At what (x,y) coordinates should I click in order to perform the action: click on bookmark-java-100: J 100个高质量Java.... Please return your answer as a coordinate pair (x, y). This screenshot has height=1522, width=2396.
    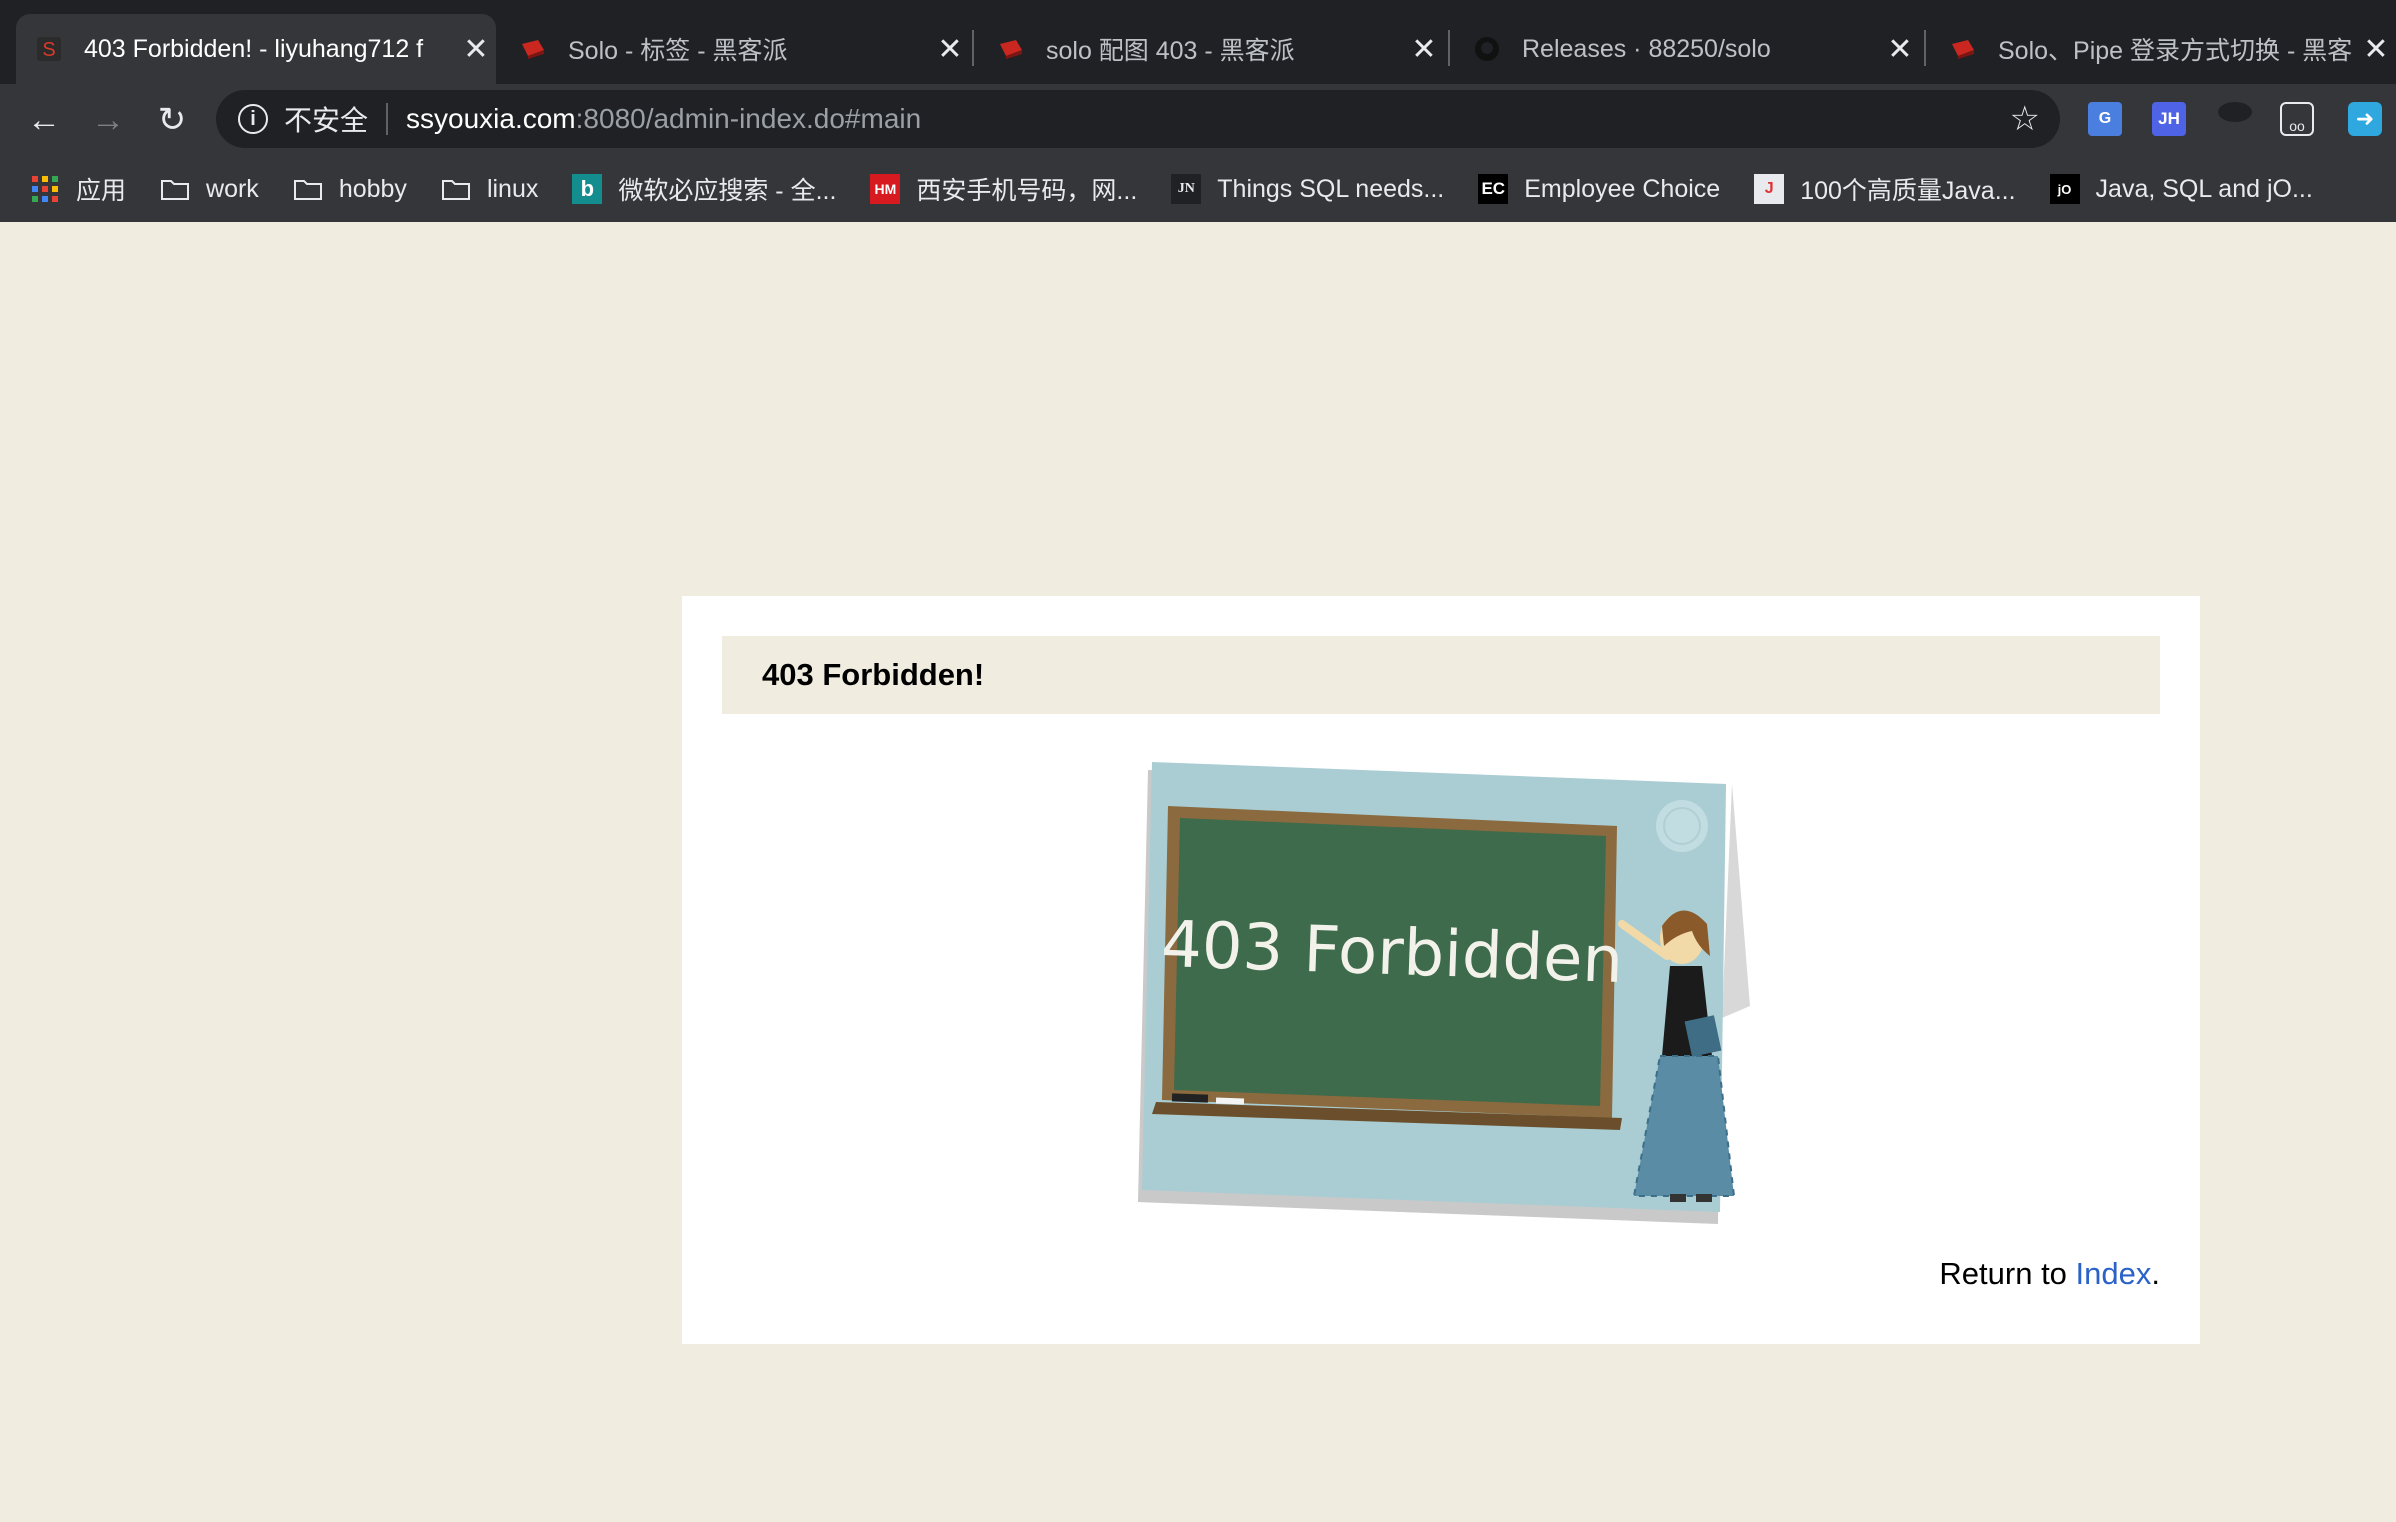
    Looking at the image, I should click on (1885, 189).